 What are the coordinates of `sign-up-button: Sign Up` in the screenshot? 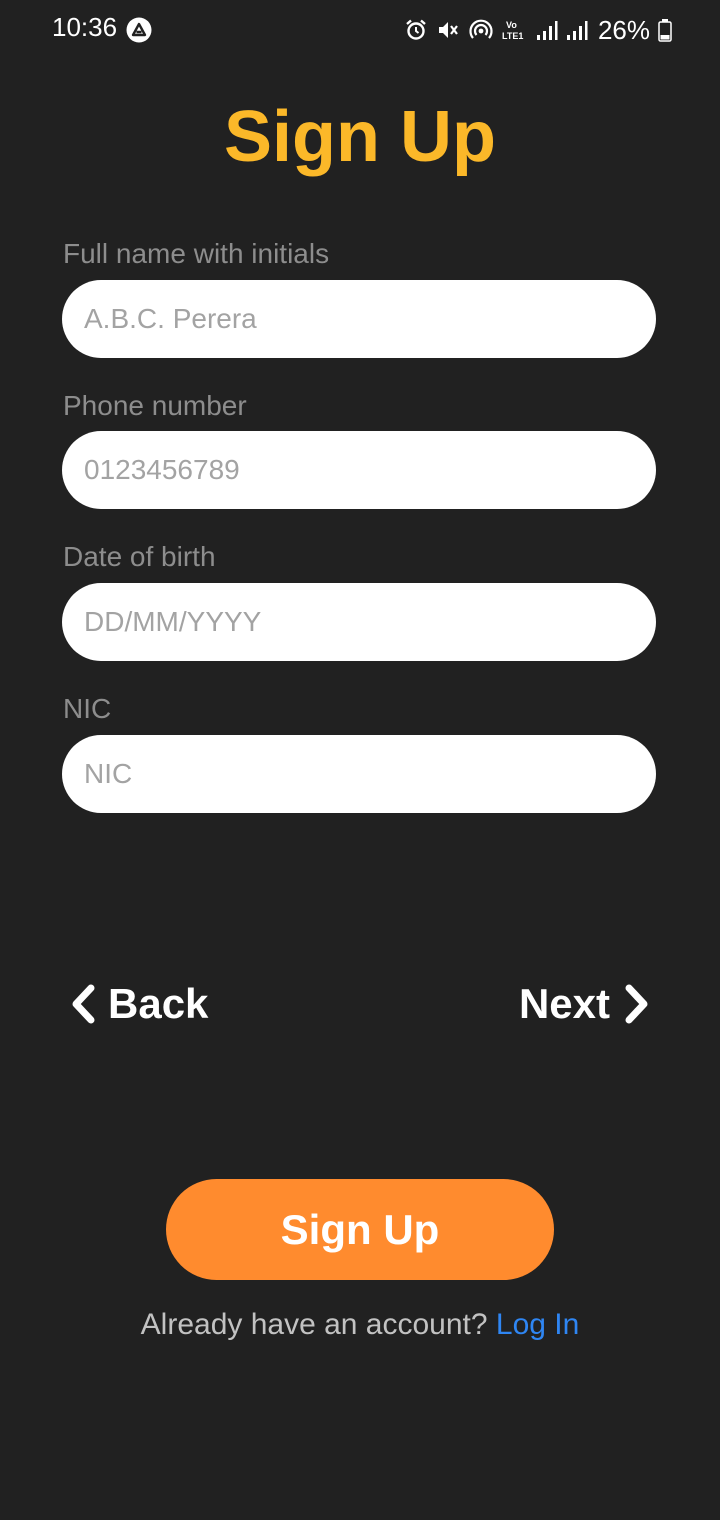 It's located at (360, 1229).